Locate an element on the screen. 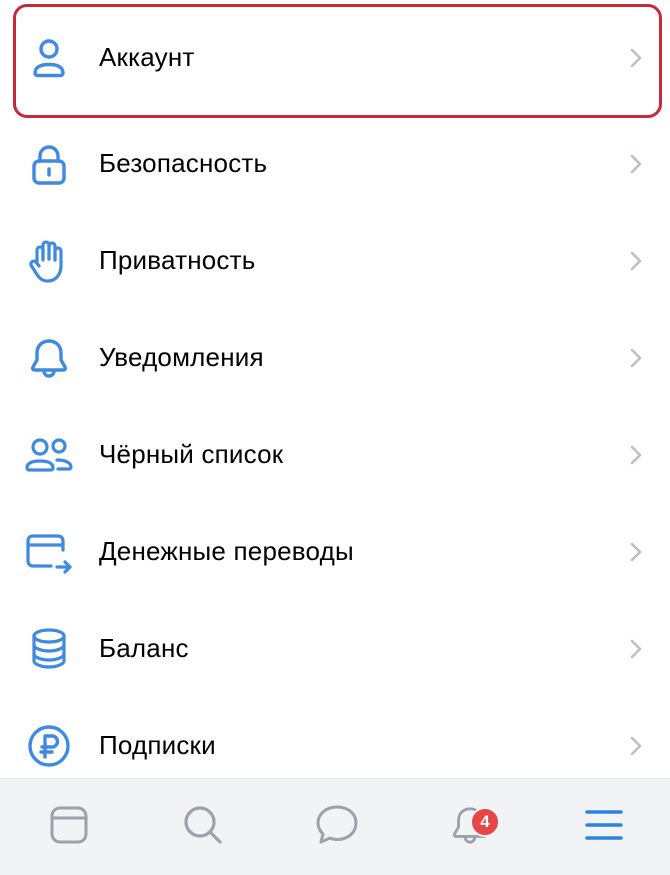 The height and width of the screenshot is (875, 670). tab-feed is located at coordinates (69, 827).